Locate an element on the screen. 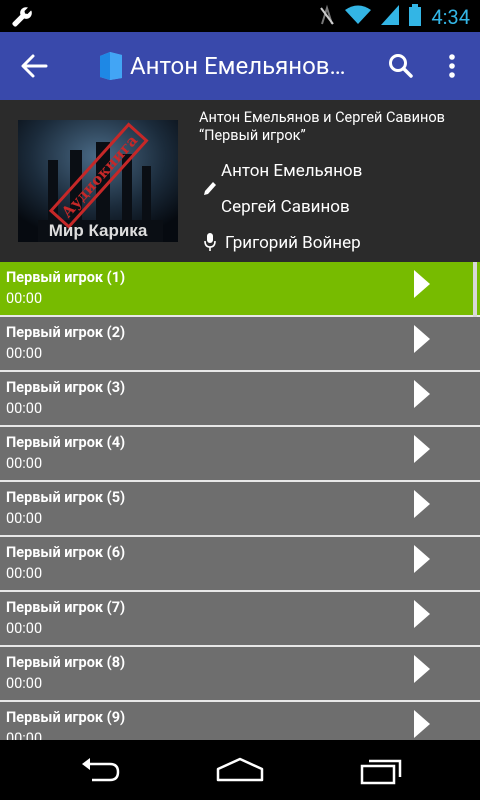 The height and width of the screenshot is (800, 480). track-name: Первый игрок (9) is located at coordinates (66, 717).